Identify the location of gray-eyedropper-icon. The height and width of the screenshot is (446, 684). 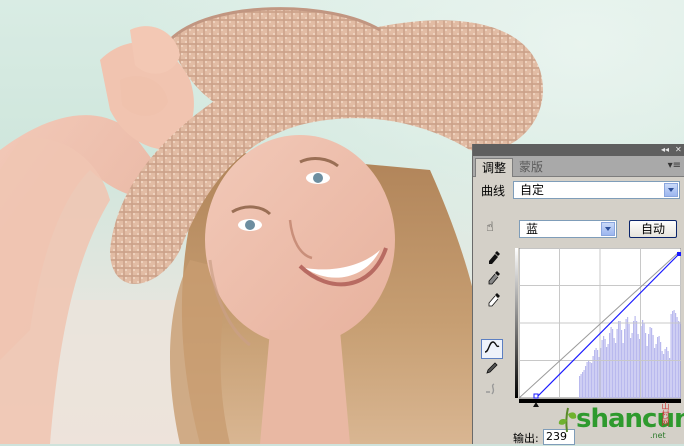
(494, 280).